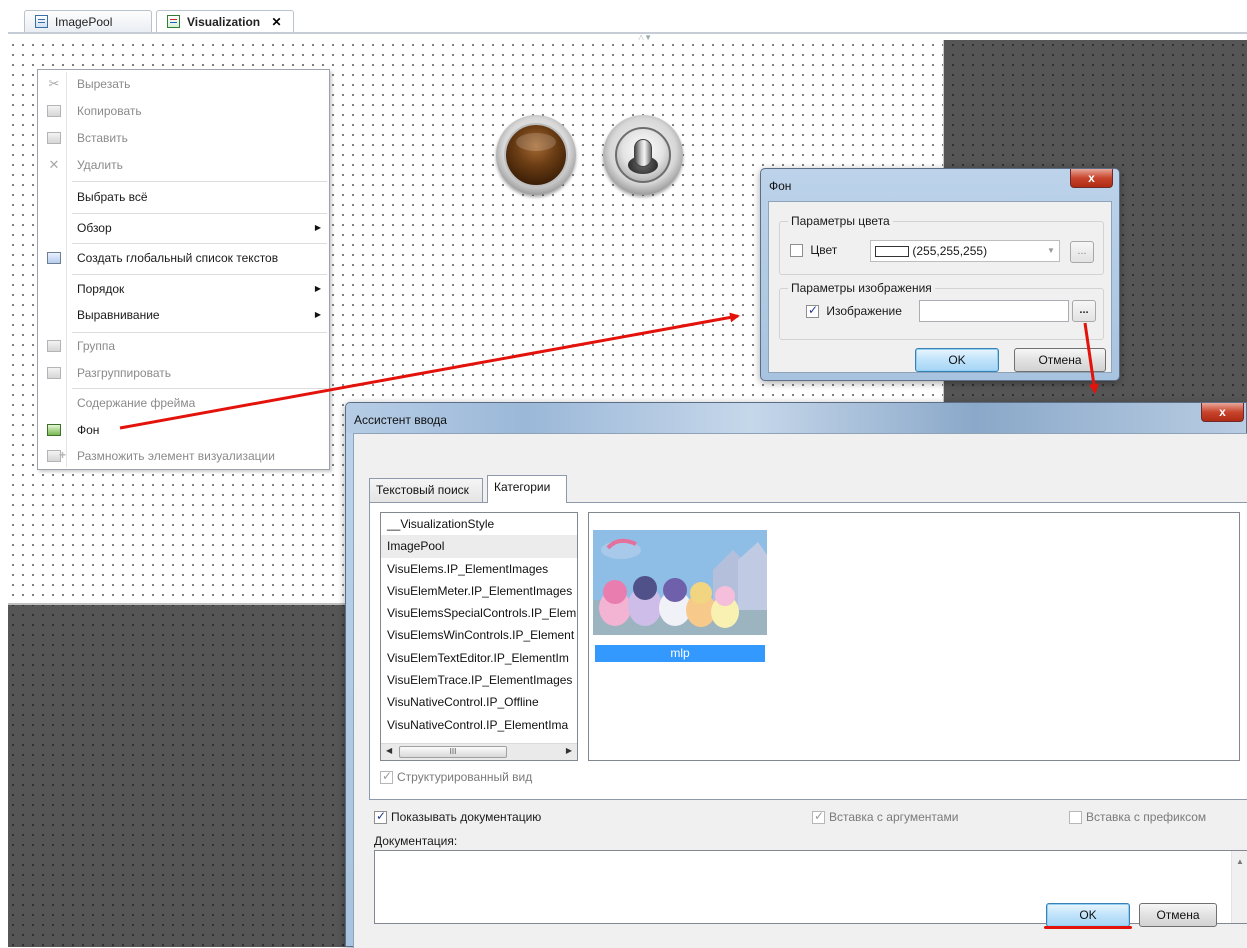  I want to click on dialog-title: Фон, so click(780, 186).